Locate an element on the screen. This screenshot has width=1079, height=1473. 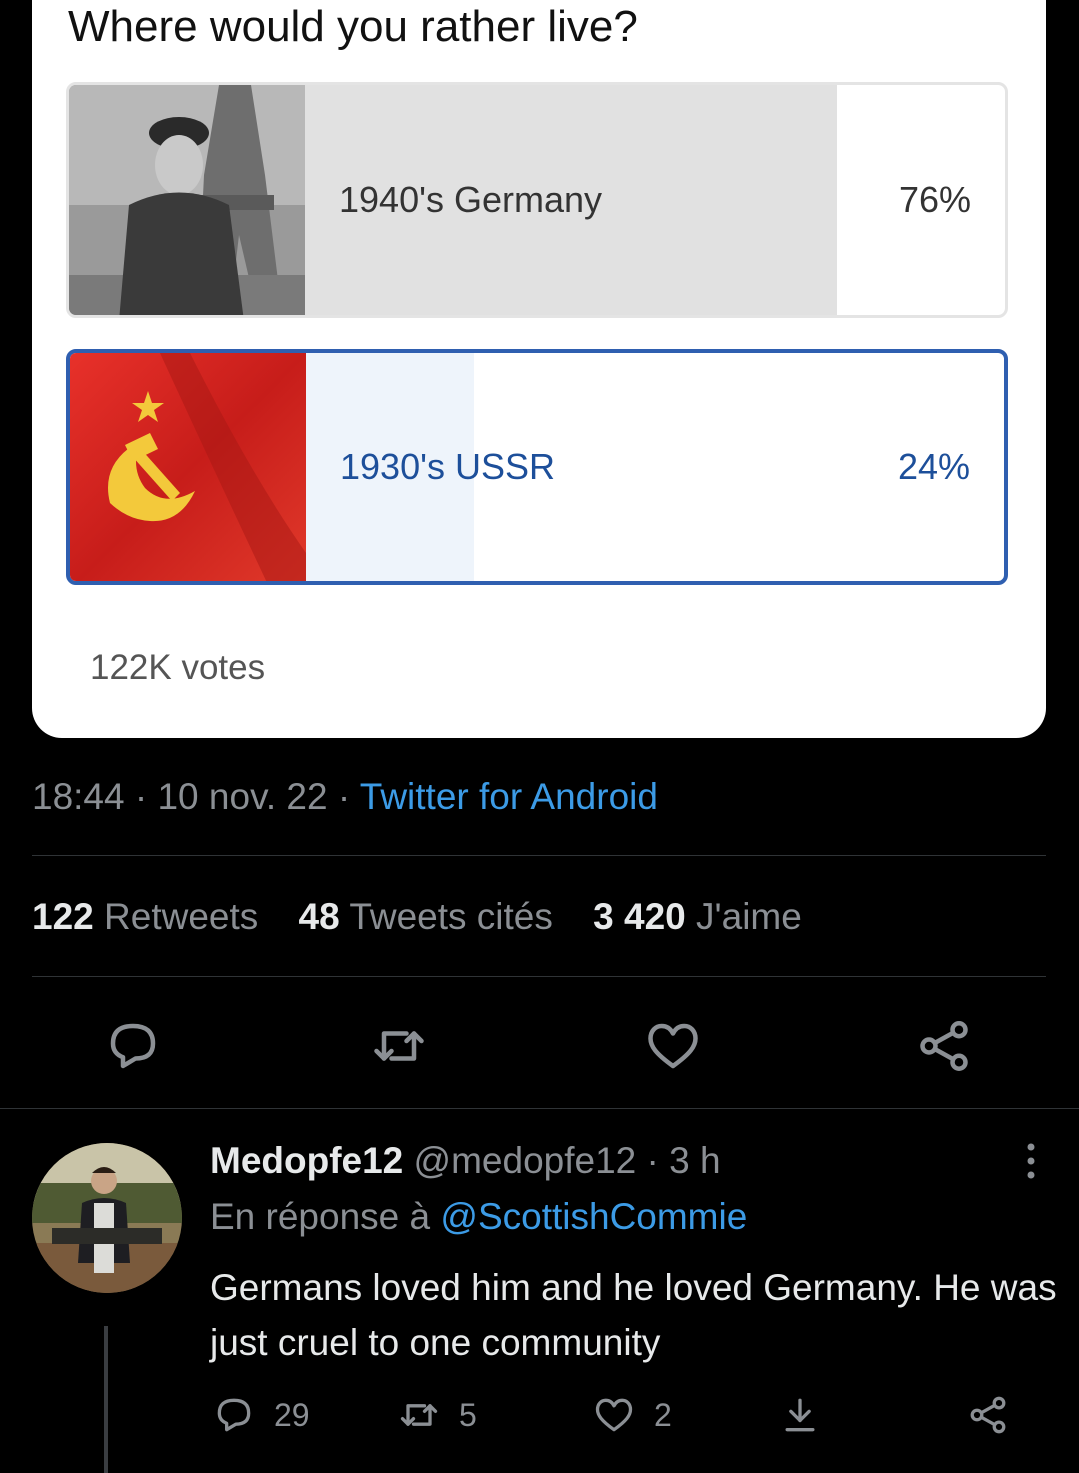
poll-option-germany-label: 1940's Germany is located at coordinates (471, 199).